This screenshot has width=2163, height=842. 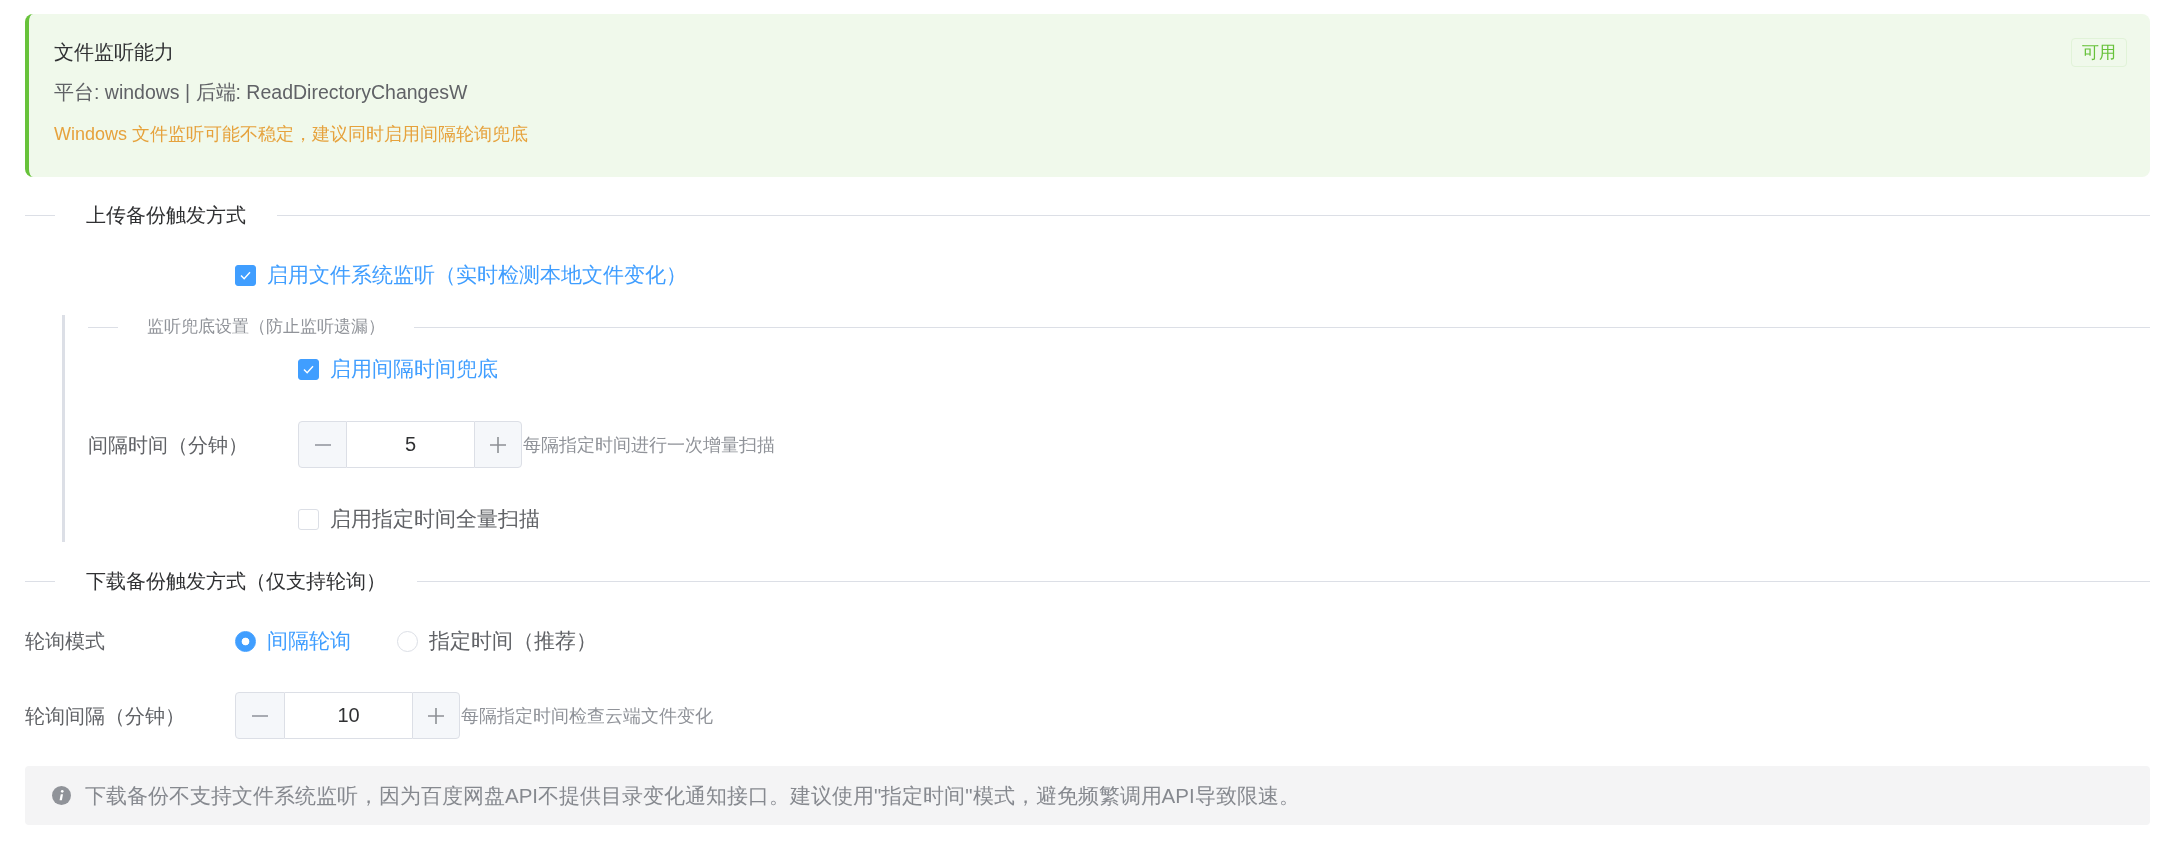 What do you see at coordinates (292, 134) in the screenshot?
I see `warning-text: Windows 文件监听可能不稳定，建议同时启用间隔轮询兜底` at bounding box center [292, 134].